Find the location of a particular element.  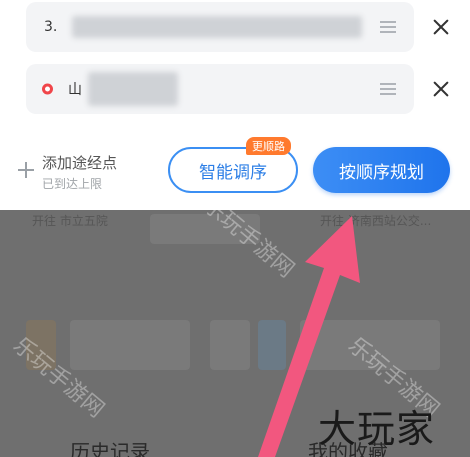

pointer-arrow-icon is located at coordinates (309, 336).